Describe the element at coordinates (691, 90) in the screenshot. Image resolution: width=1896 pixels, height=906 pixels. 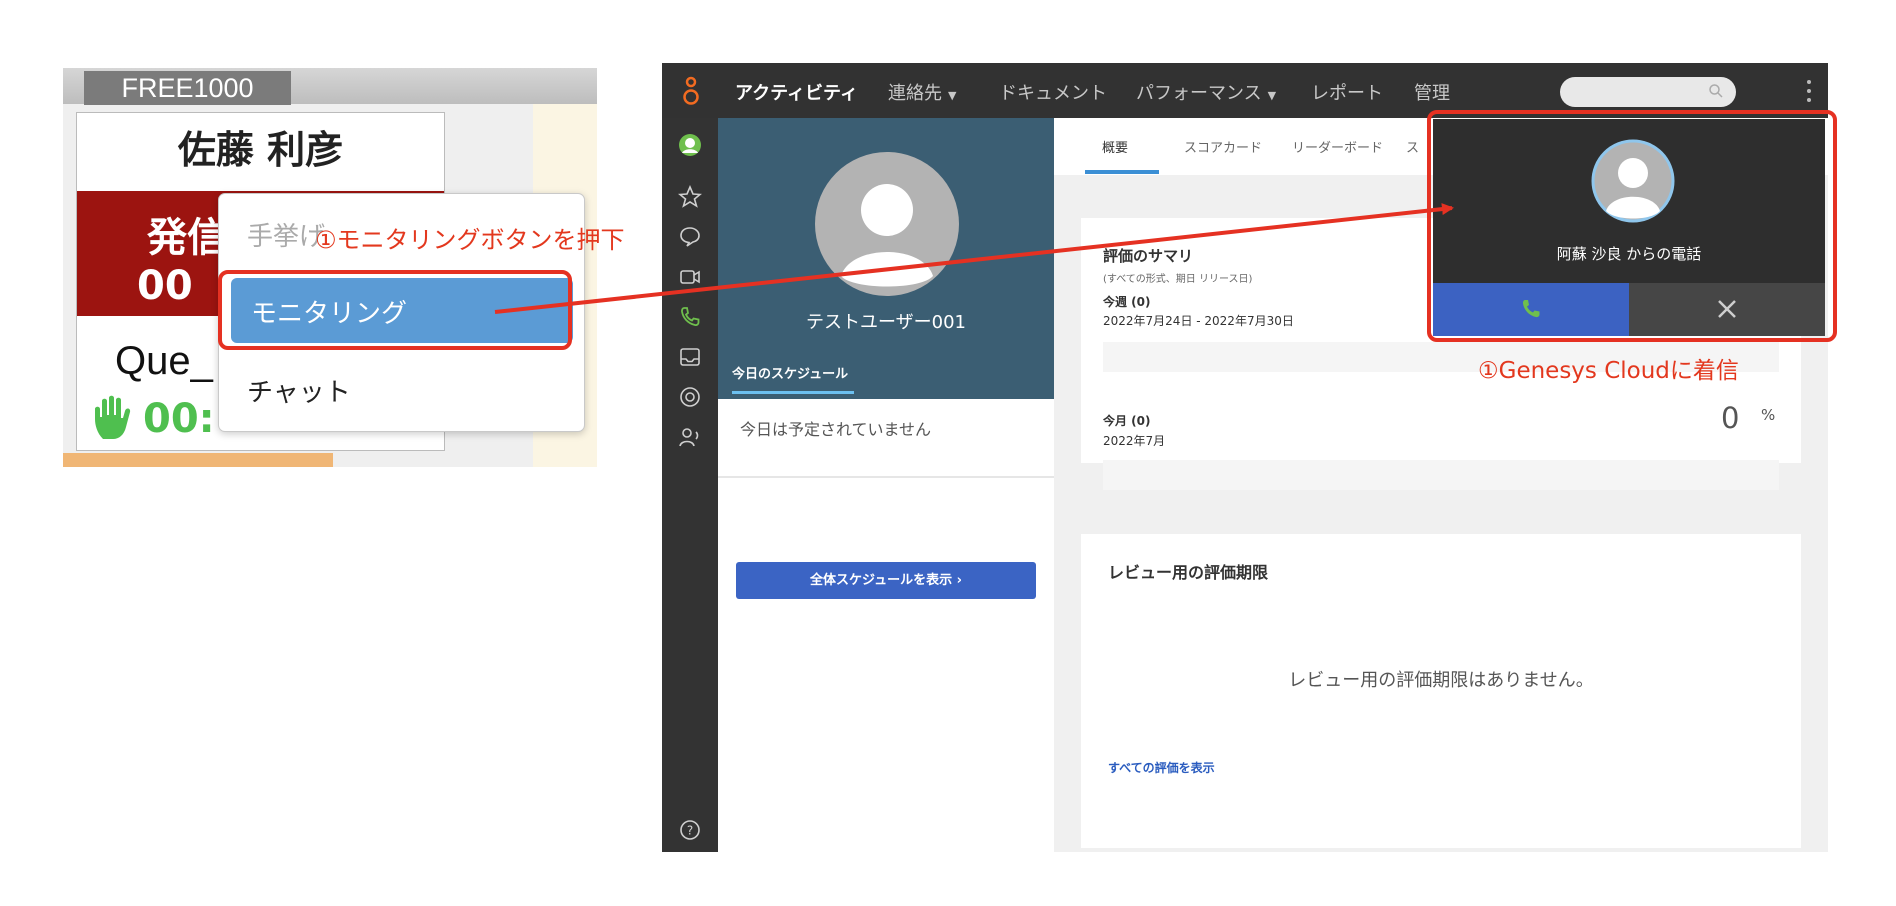
I see `genesys-logo-icon` at that location.